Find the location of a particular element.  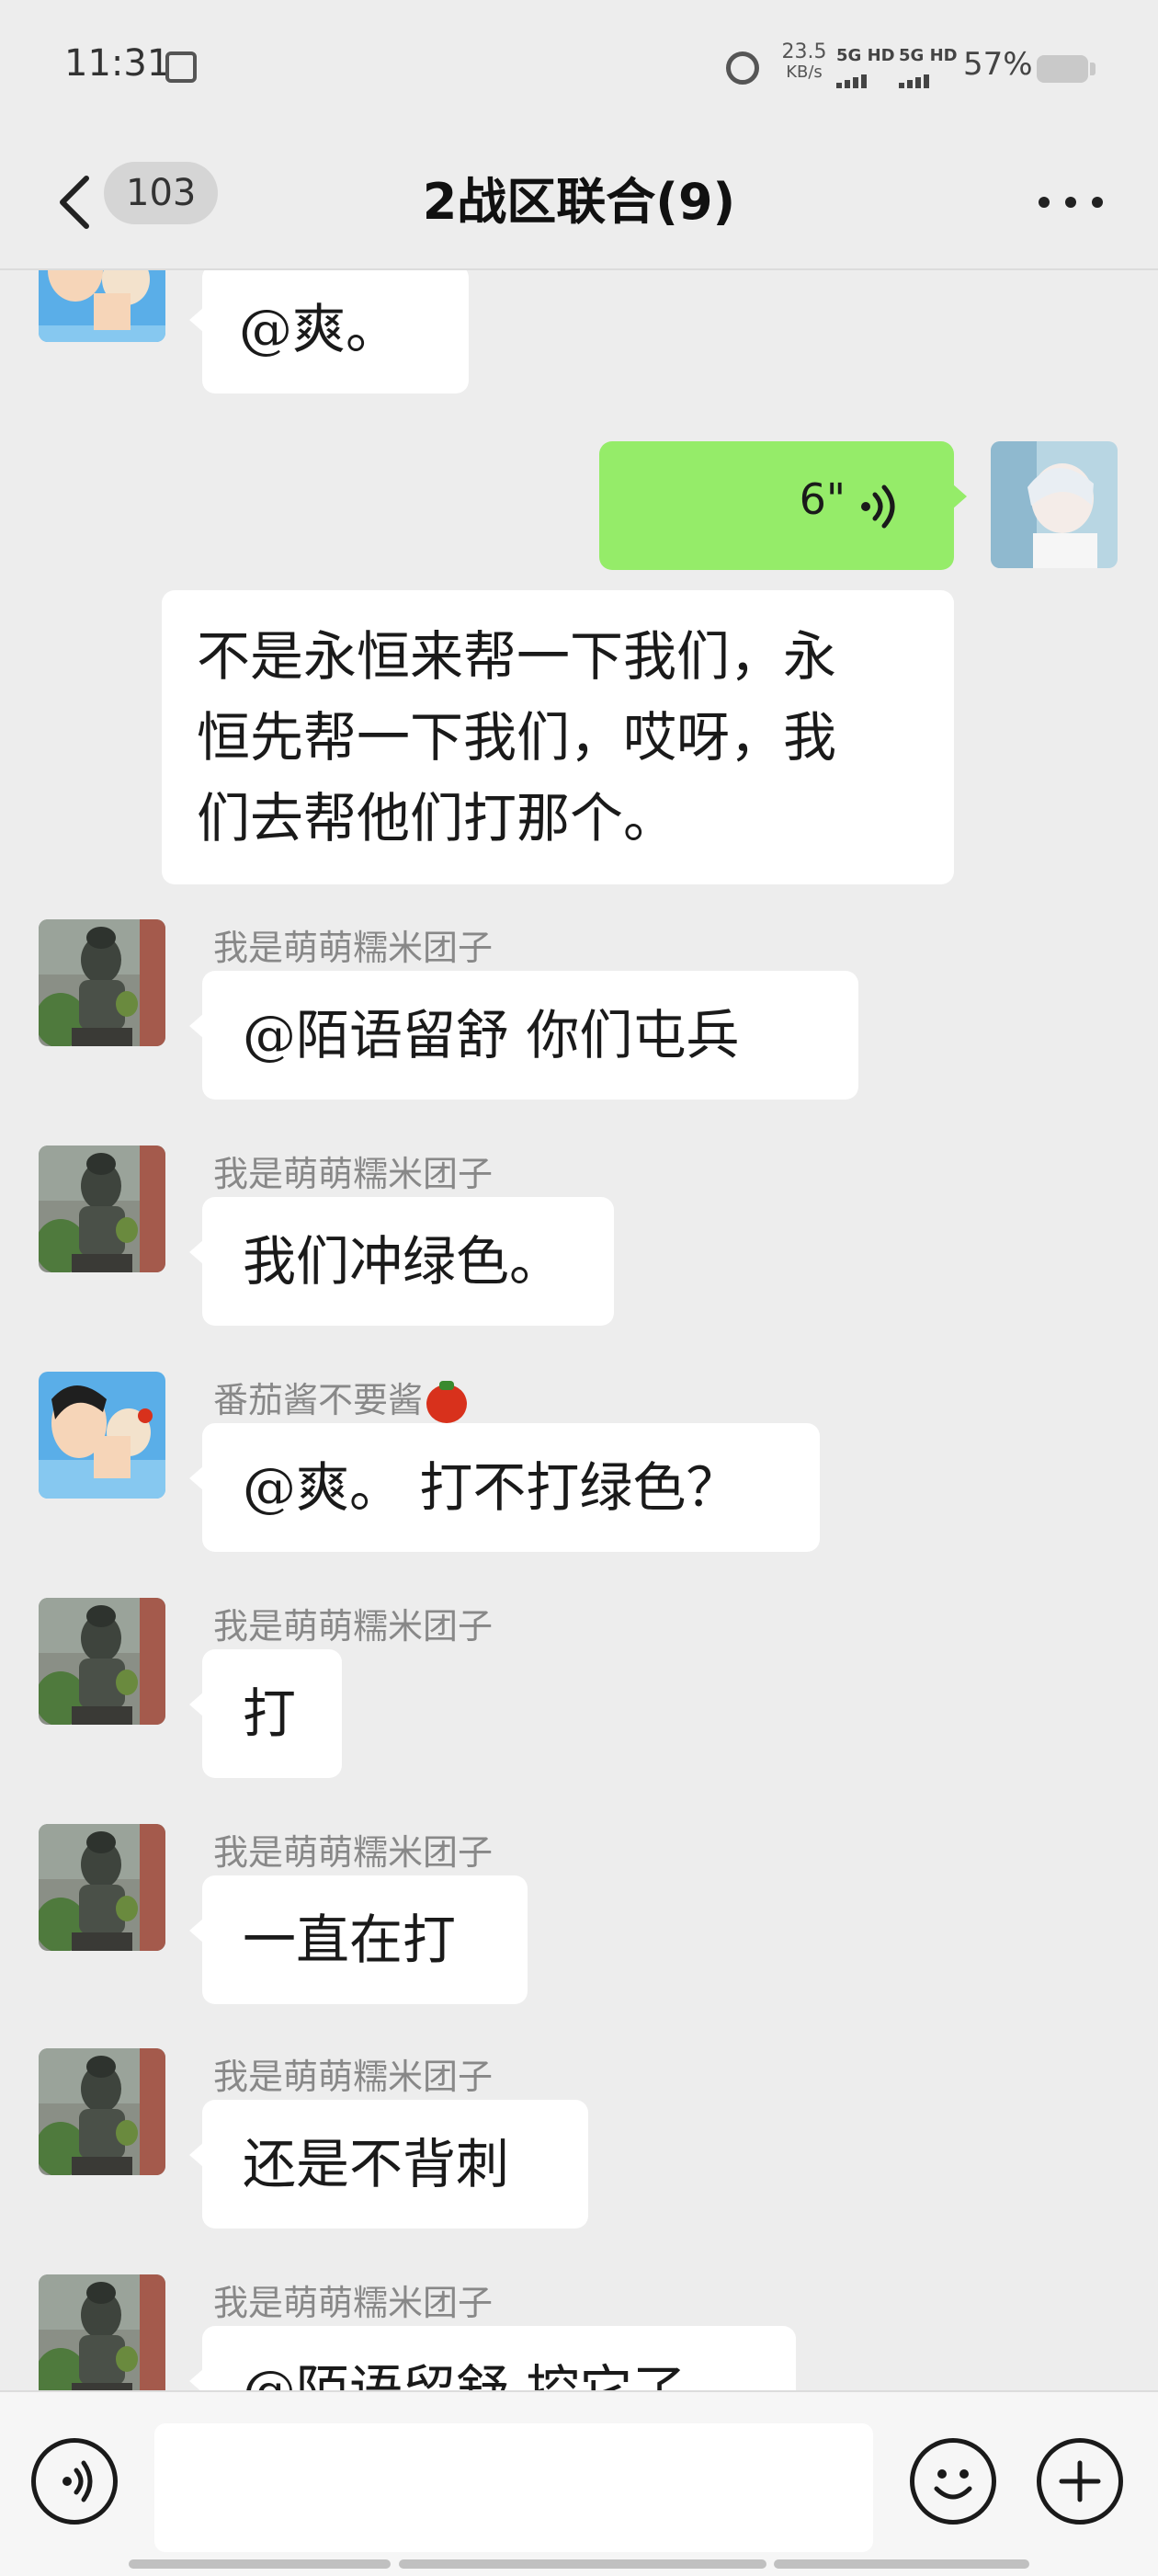

network-label-1: 5G HD is located at coordinates (865, 55).